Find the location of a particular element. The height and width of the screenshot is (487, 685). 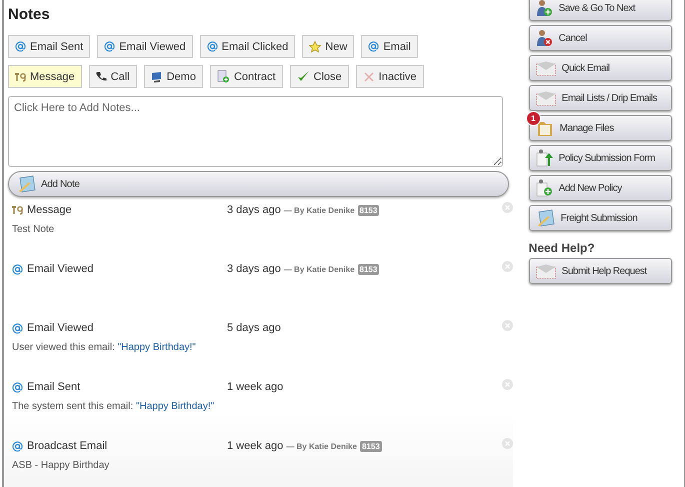

note-type-button: Email Viewed is located at coordinates (145, 46).